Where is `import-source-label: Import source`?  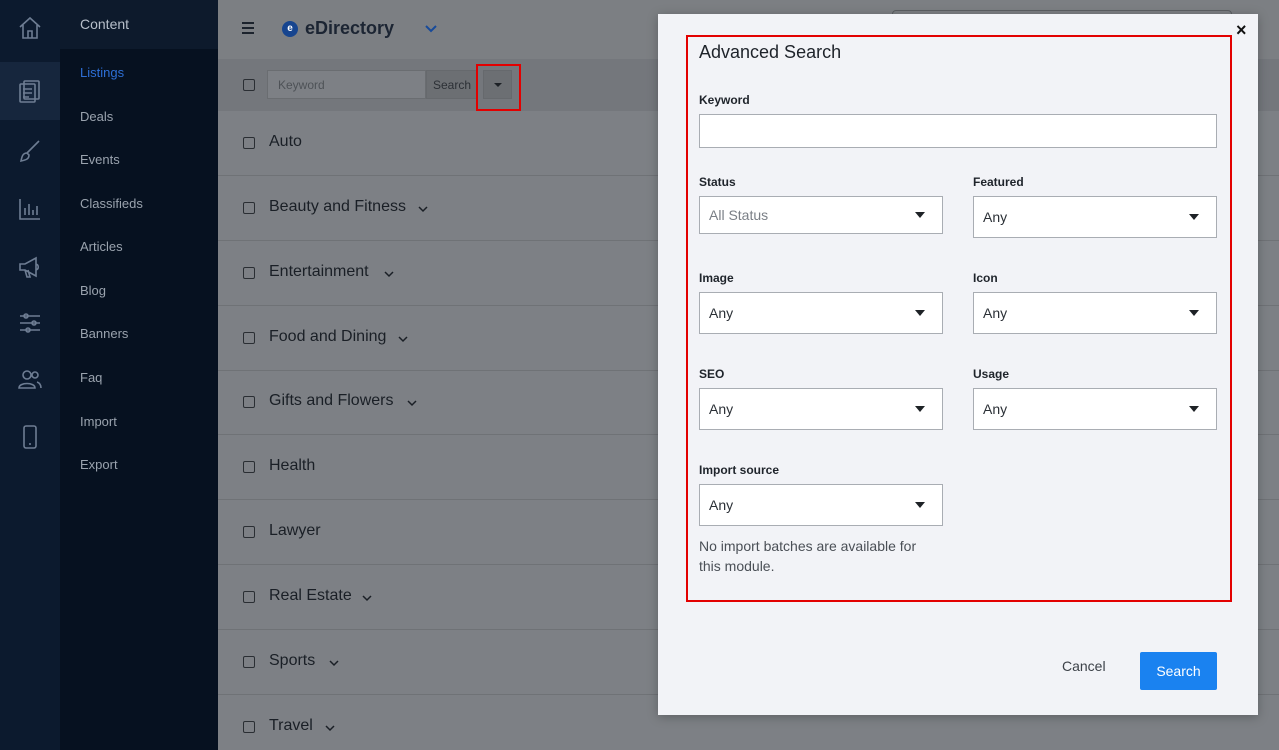 import-source-label: Import source is located at coordinates (739, 470).